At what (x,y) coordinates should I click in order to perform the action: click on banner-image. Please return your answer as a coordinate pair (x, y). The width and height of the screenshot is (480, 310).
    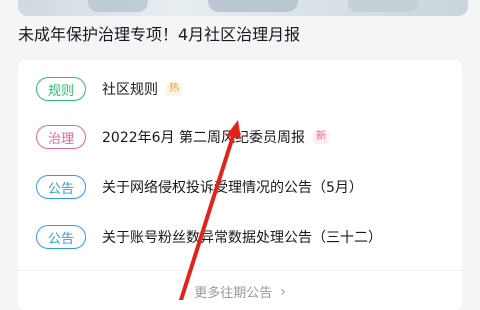
    Looking at the image, I should click on (243, 8).